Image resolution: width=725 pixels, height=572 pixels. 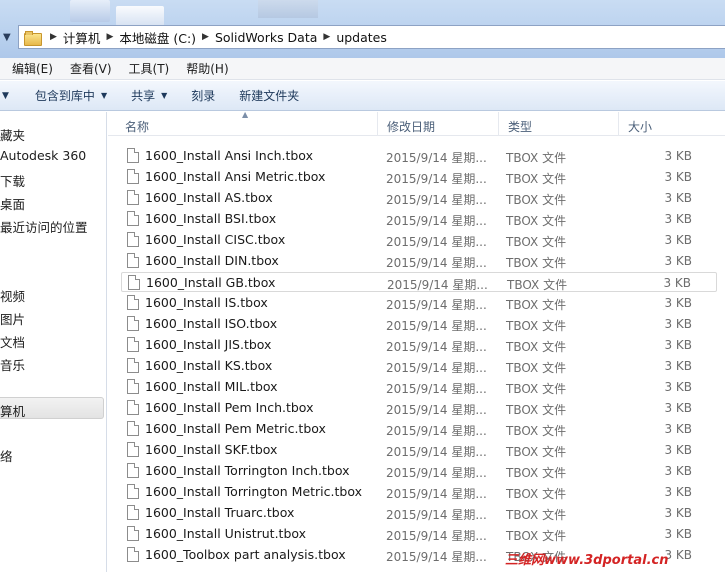 I want to click on sidebar-item-favorites: 藏夹, so click(x=12, y=134).